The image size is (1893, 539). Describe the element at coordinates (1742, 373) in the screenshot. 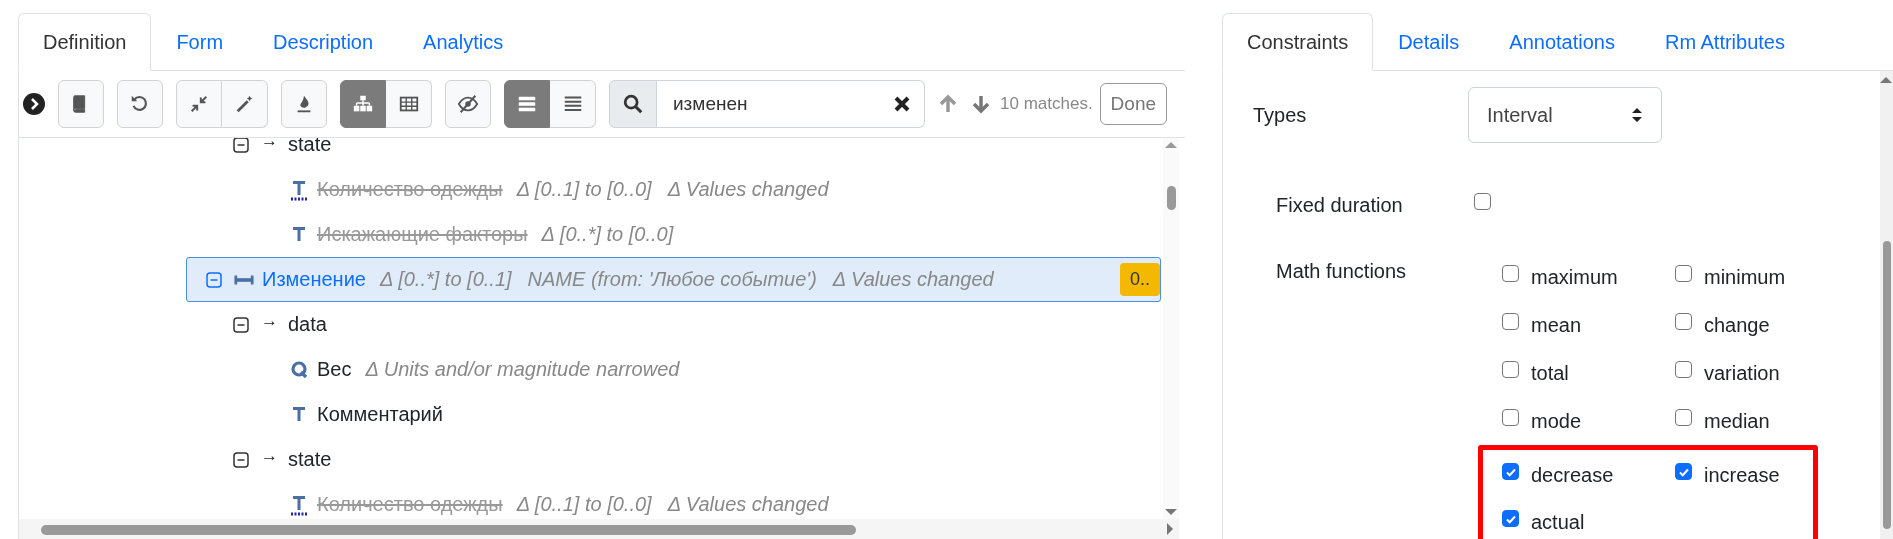

I see `option-label: variation` at that location.